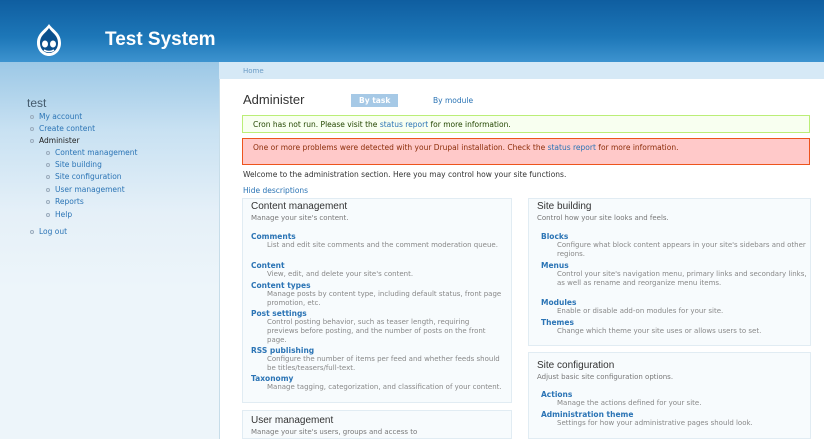  What do you see at coordinates (91, 152) in the screenshot?
I see `sidebar-item-content-management: Content management` at bounding box center [91, 152].